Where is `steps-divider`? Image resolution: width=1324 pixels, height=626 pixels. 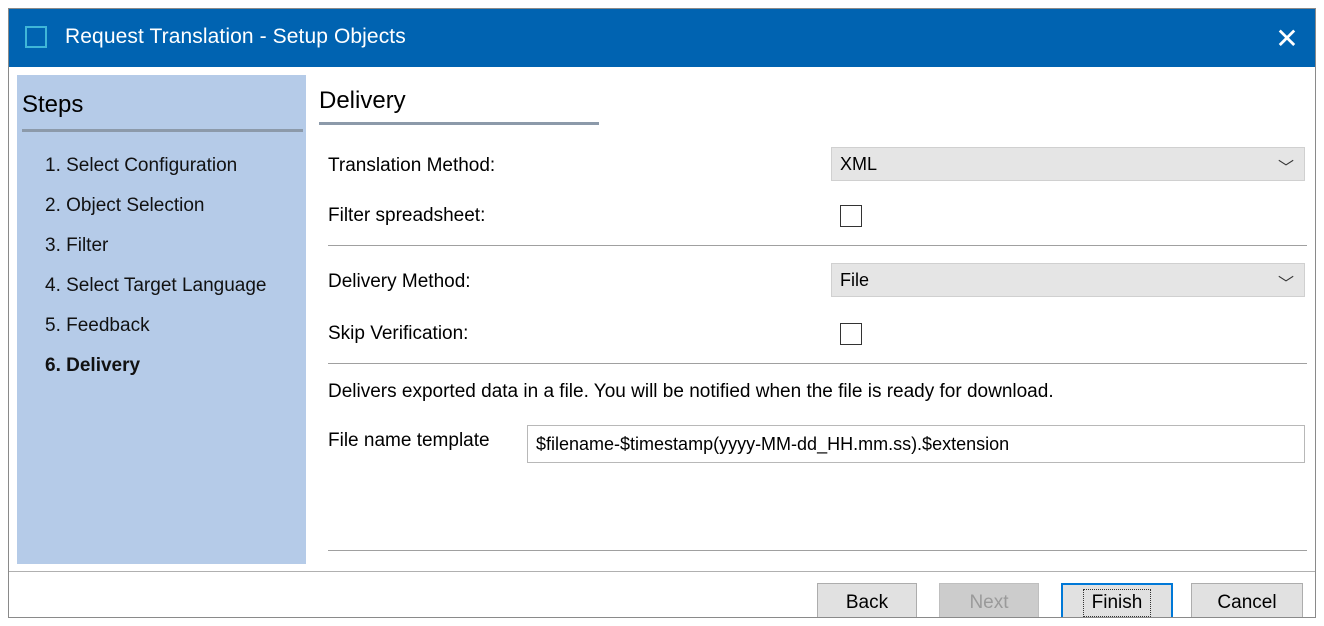 steps-divider is located at coordinates (162, 130).